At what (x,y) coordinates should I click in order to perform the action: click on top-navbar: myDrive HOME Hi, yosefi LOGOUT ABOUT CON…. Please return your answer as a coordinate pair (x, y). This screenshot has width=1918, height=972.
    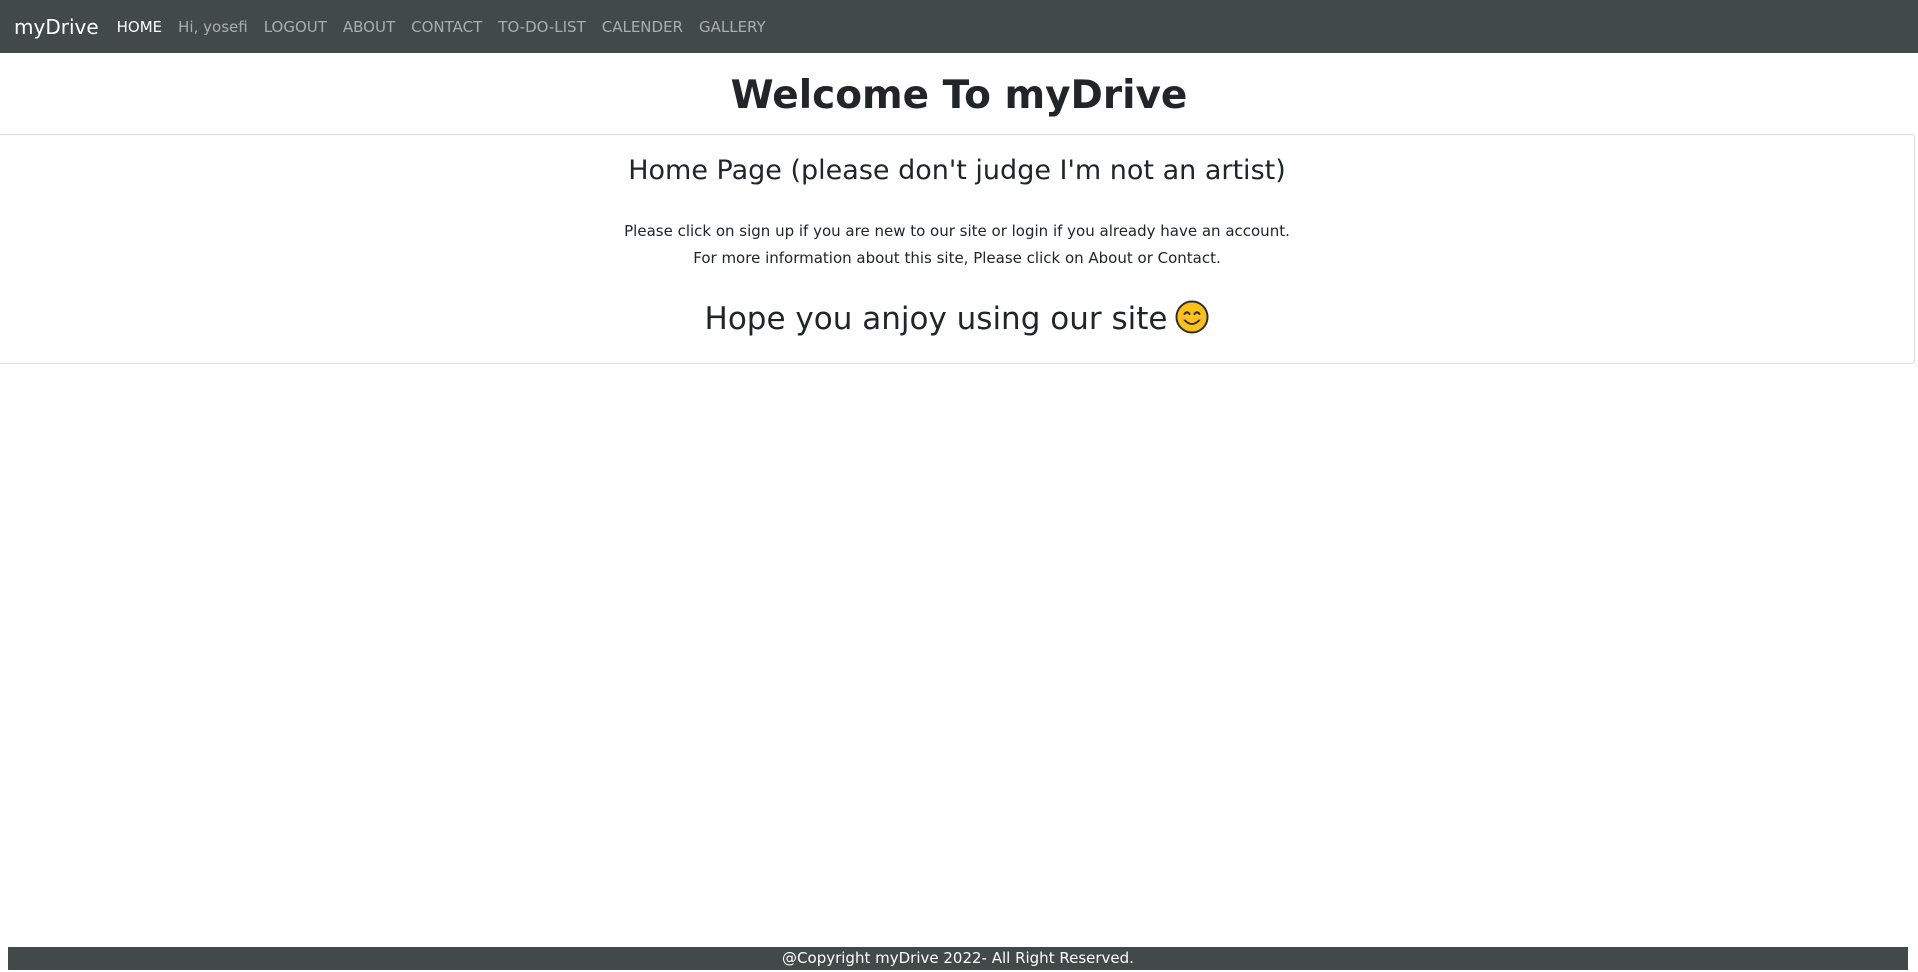
    Looking at the image, I should click on (959, 26).